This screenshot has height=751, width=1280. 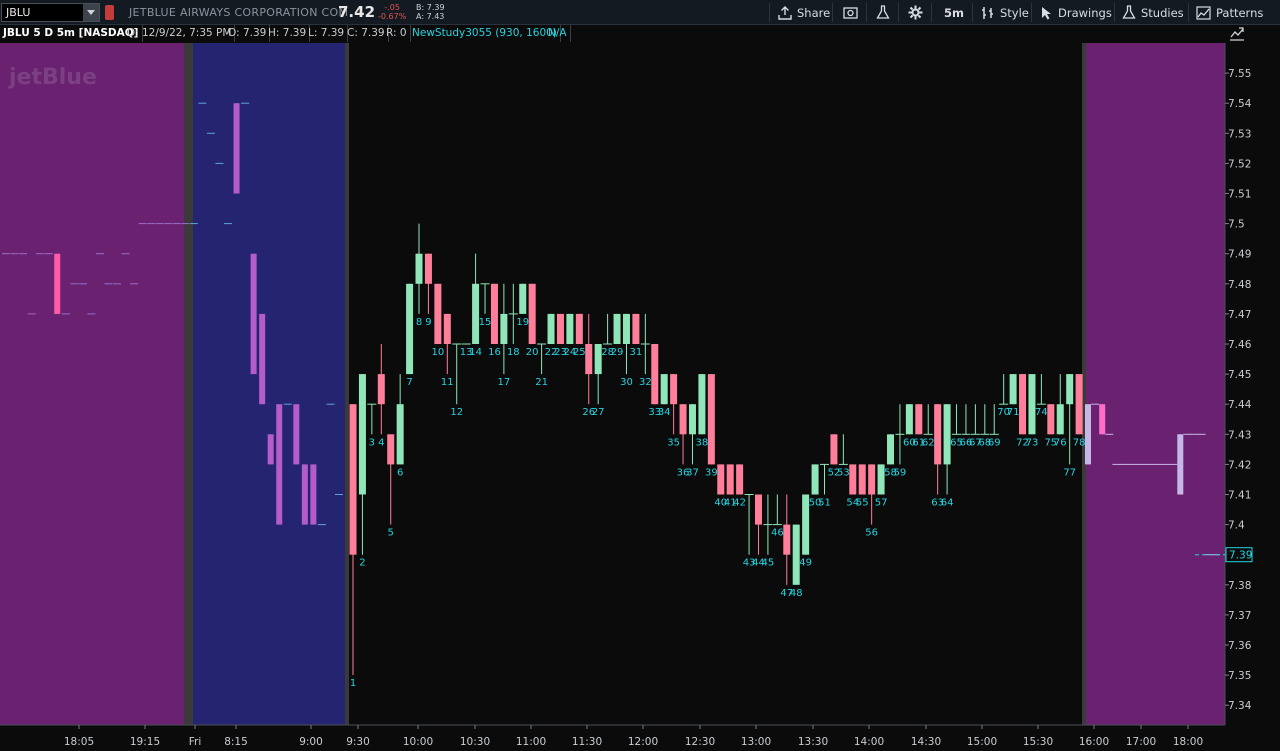 I want to click on symbol-dropdown-icon, so click(x=91, y=12).